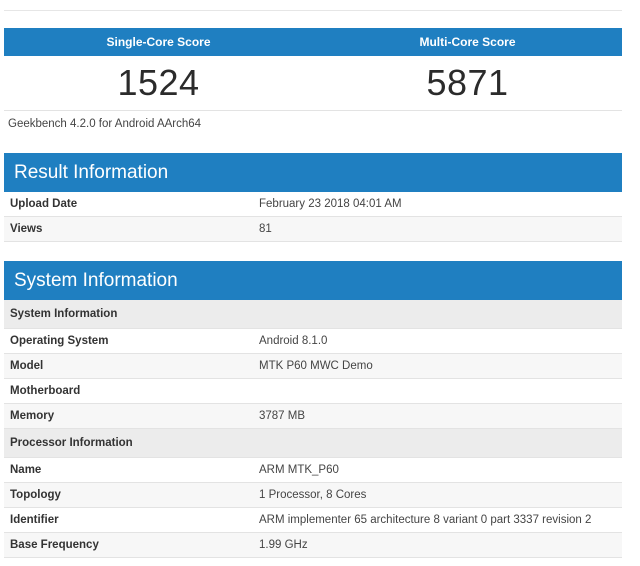 The width and height of the screenshot is (640, 566). I want to click on row-value, so click(440, 391).